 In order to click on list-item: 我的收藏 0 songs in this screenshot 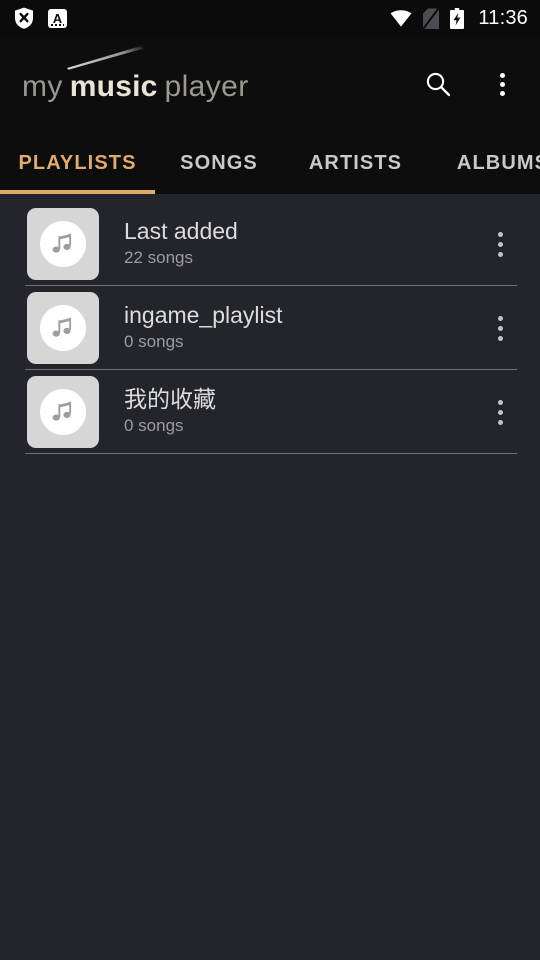, I will do `click(270, 412)`.